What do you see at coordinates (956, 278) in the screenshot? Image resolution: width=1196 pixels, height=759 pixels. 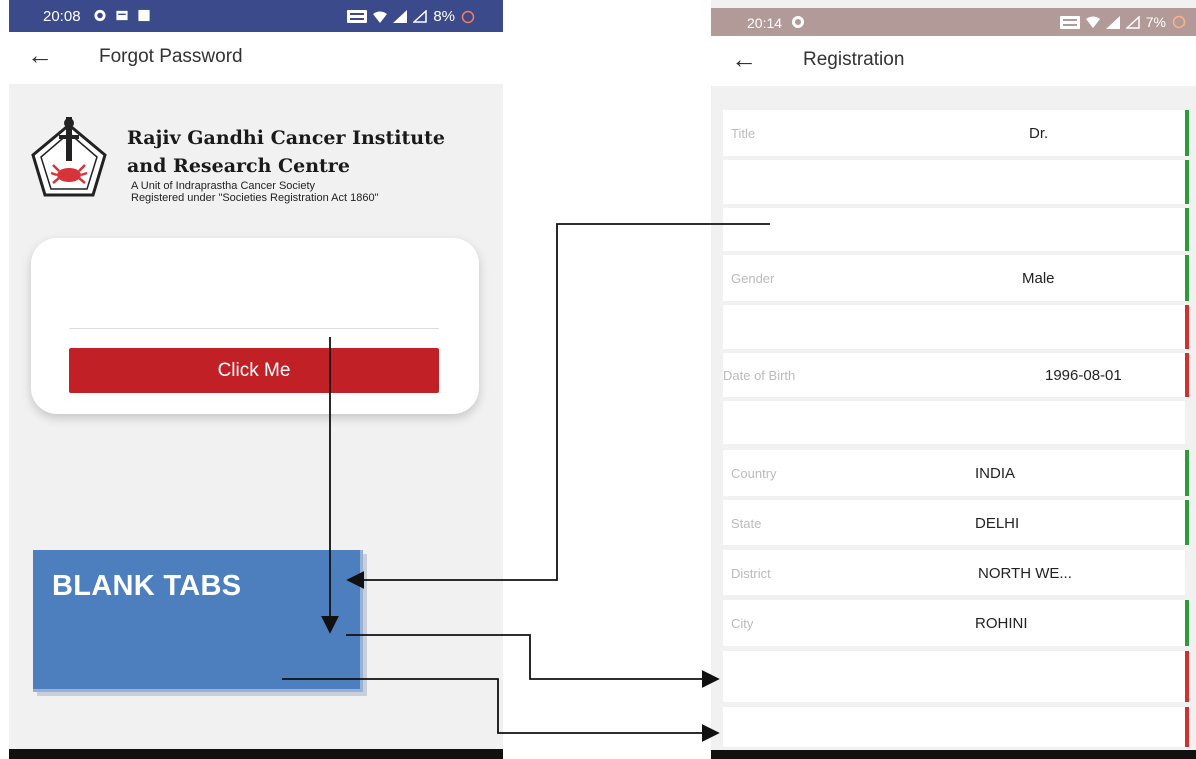 I see `form-row-gender: Gender Male` at bounding box center [956, 278].